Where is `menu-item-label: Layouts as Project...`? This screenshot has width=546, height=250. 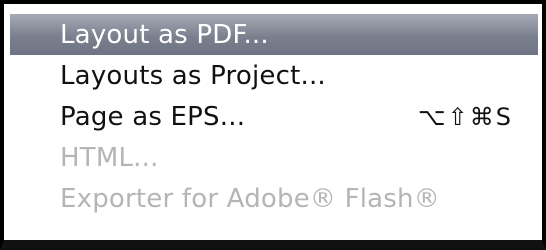 menu-item-label: Layouts as Project... is located at coordinates (193, 75).